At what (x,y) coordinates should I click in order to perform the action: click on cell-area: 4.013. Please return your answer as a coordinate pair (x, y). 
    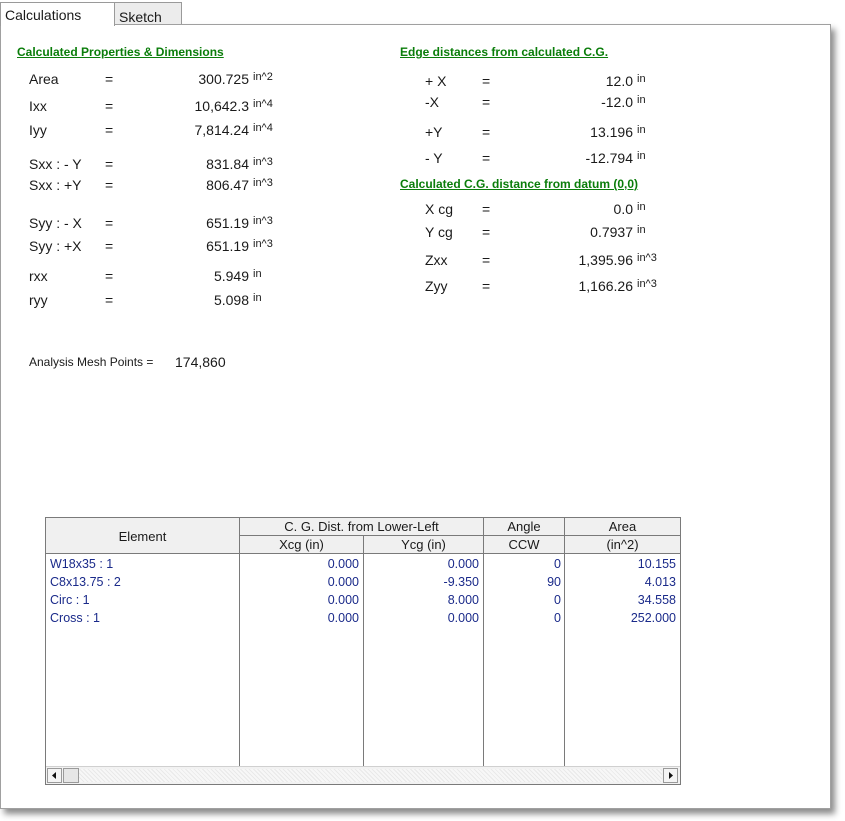
    Looking at the image, I should click on (660, 582).